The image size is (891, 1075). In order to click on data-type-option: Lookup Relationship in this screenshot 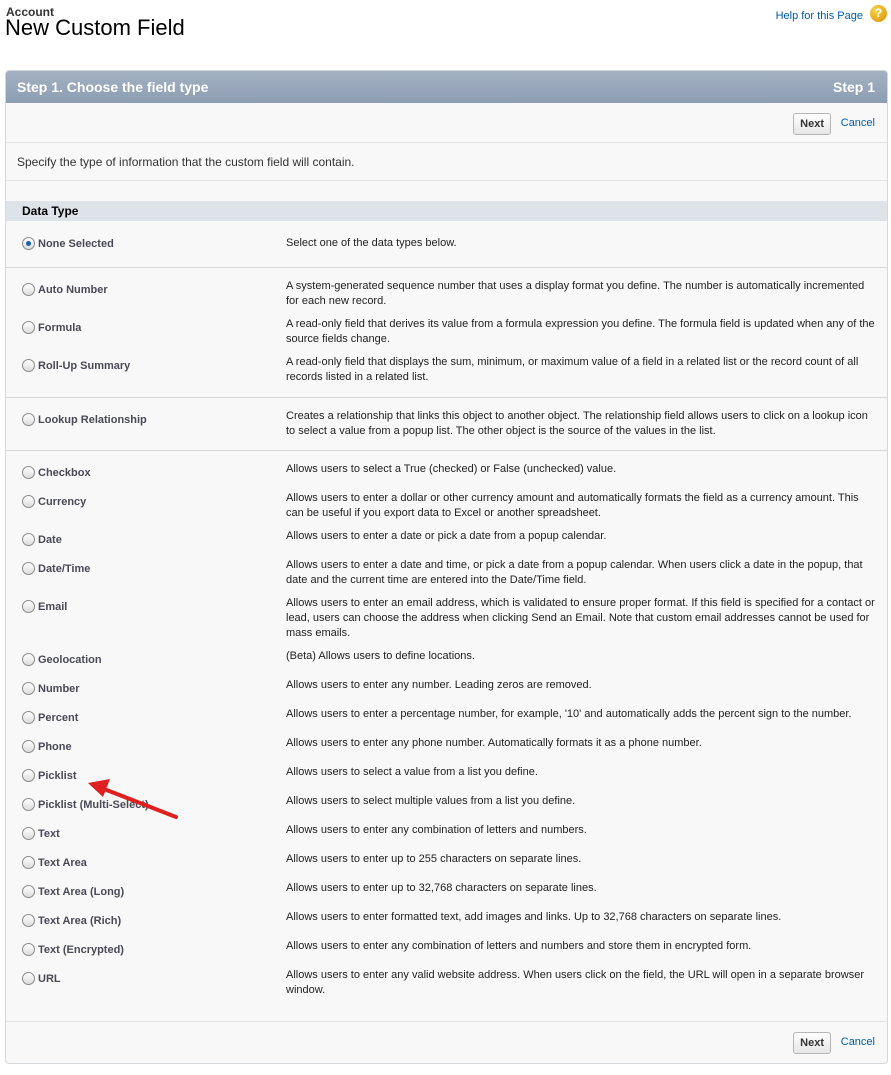, I will do `click(84, 419)`.